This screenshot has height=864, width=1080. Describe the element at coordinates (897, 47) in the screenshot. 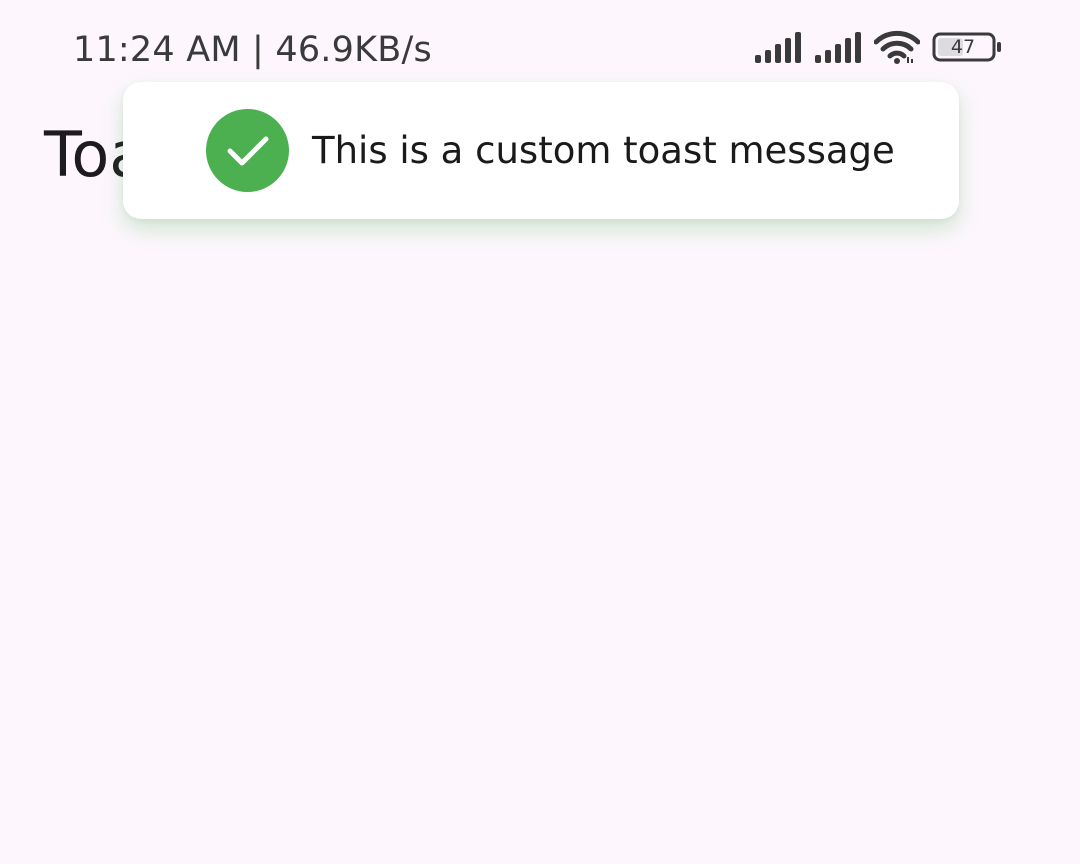

I see `wifi-icon` at that location.